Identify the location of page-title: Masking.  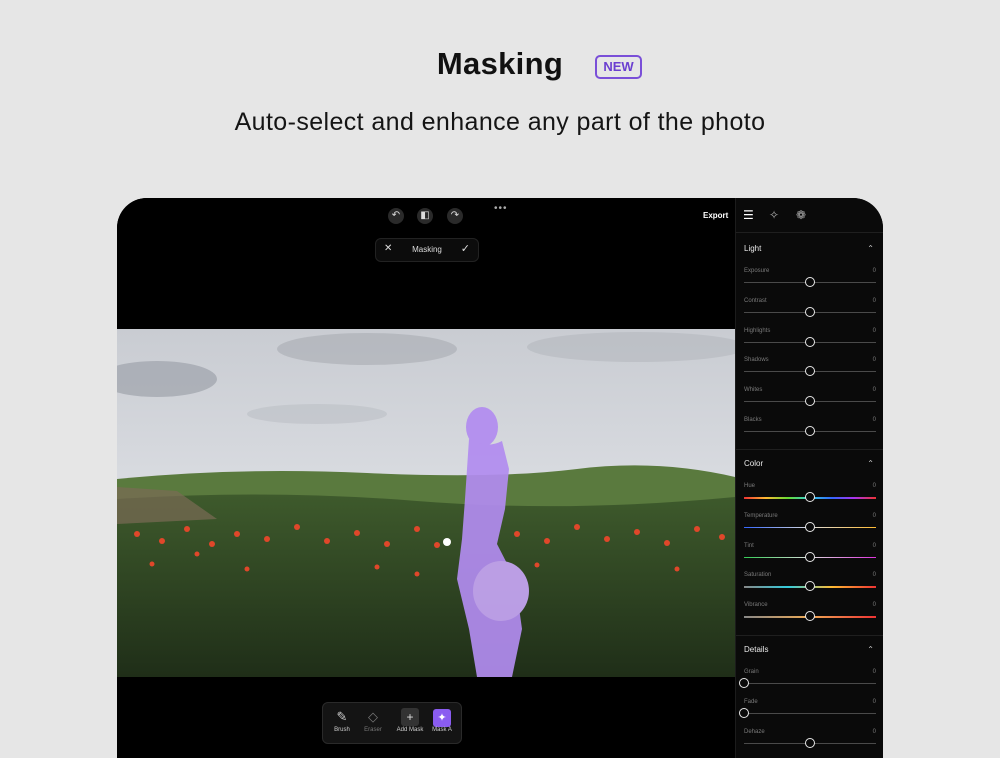
(500, 63).